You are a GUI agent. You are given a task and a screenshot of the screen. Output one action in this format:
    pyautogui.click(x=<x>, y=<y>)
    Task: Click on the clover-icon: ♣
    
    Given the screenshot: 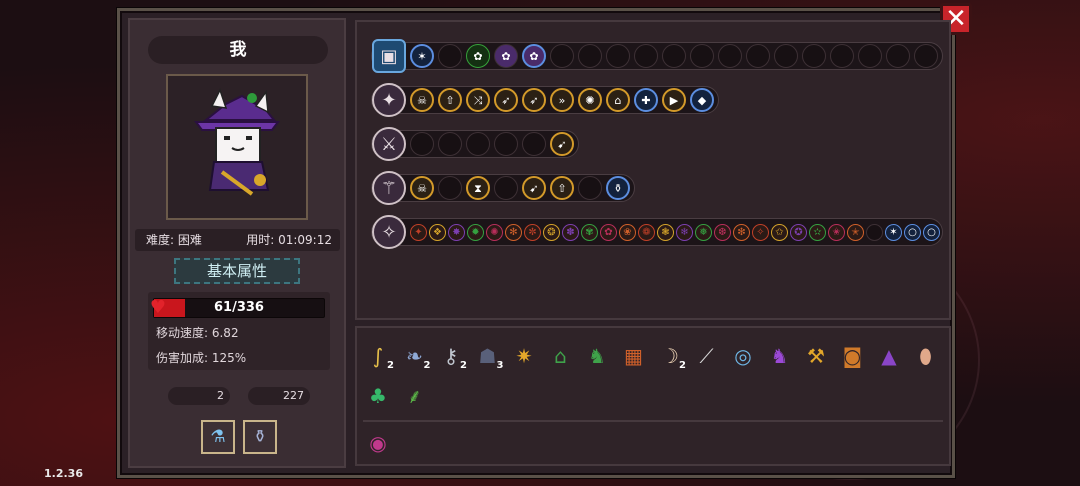 What is the action you would take?
    pyautogui.click(x=378, y=396)
    